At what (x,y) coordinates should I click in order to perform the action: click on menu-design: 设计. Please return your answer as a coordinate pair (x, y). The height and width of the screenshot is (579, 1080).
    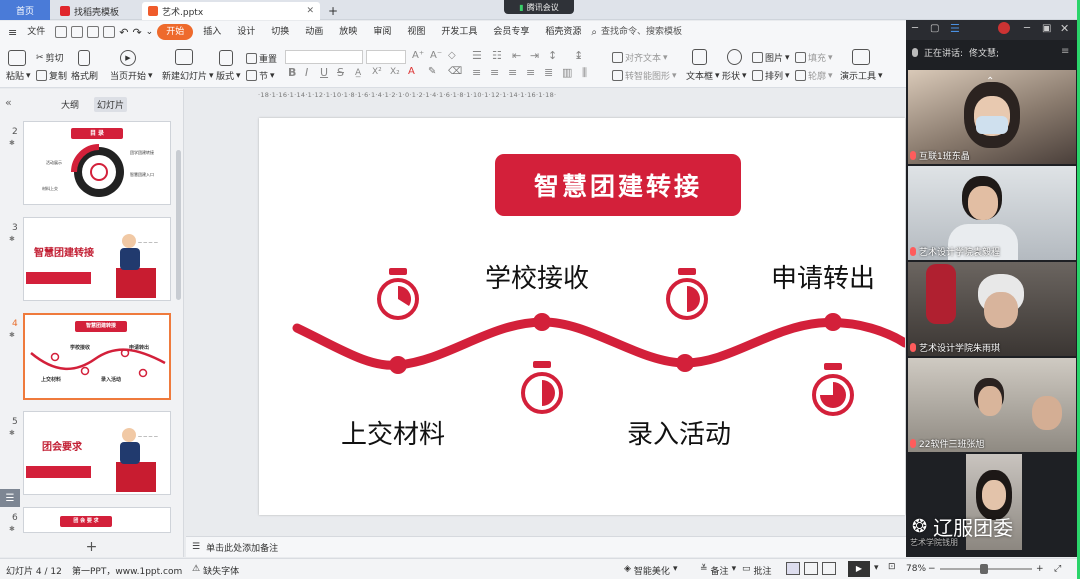
    Looking at the image, I should click on (246, 32).